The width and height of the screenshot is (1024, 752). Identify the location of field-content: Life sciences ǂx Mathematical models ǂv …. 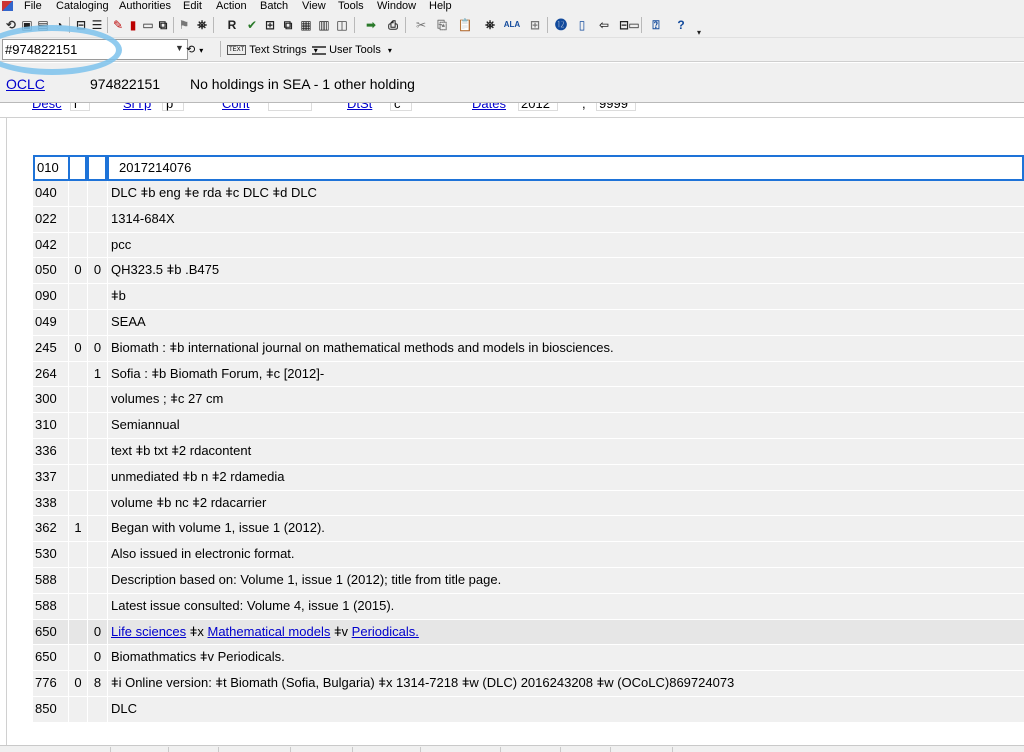
(565, 632).